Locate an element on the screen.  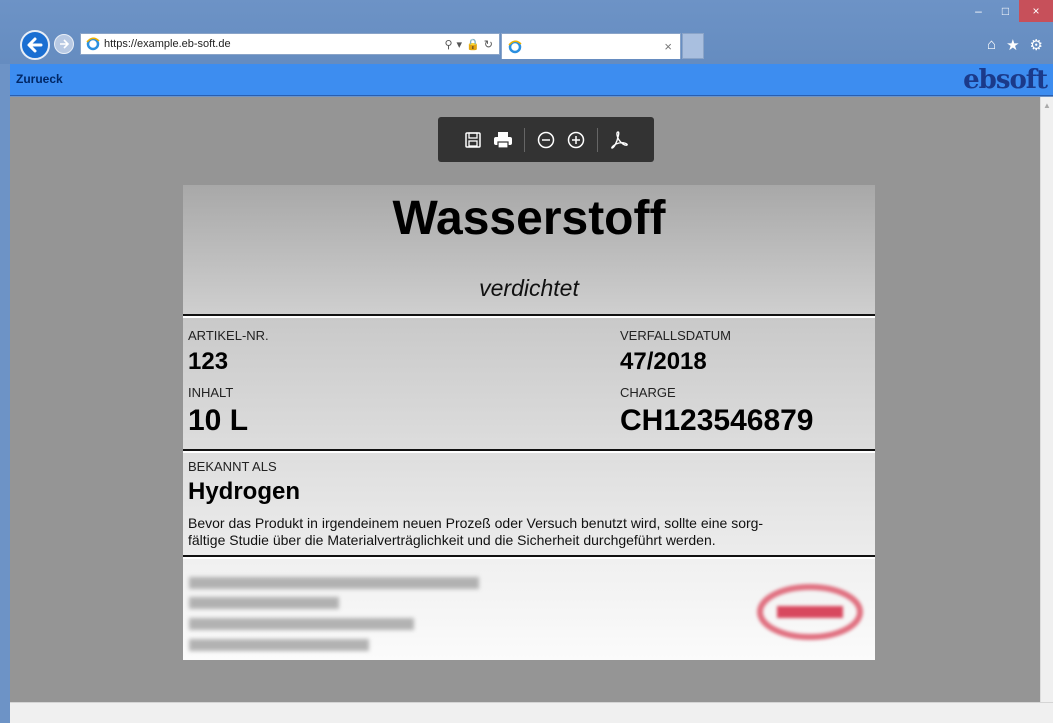
known-as-value: Hydrogen is located at coordinates (244, 491).